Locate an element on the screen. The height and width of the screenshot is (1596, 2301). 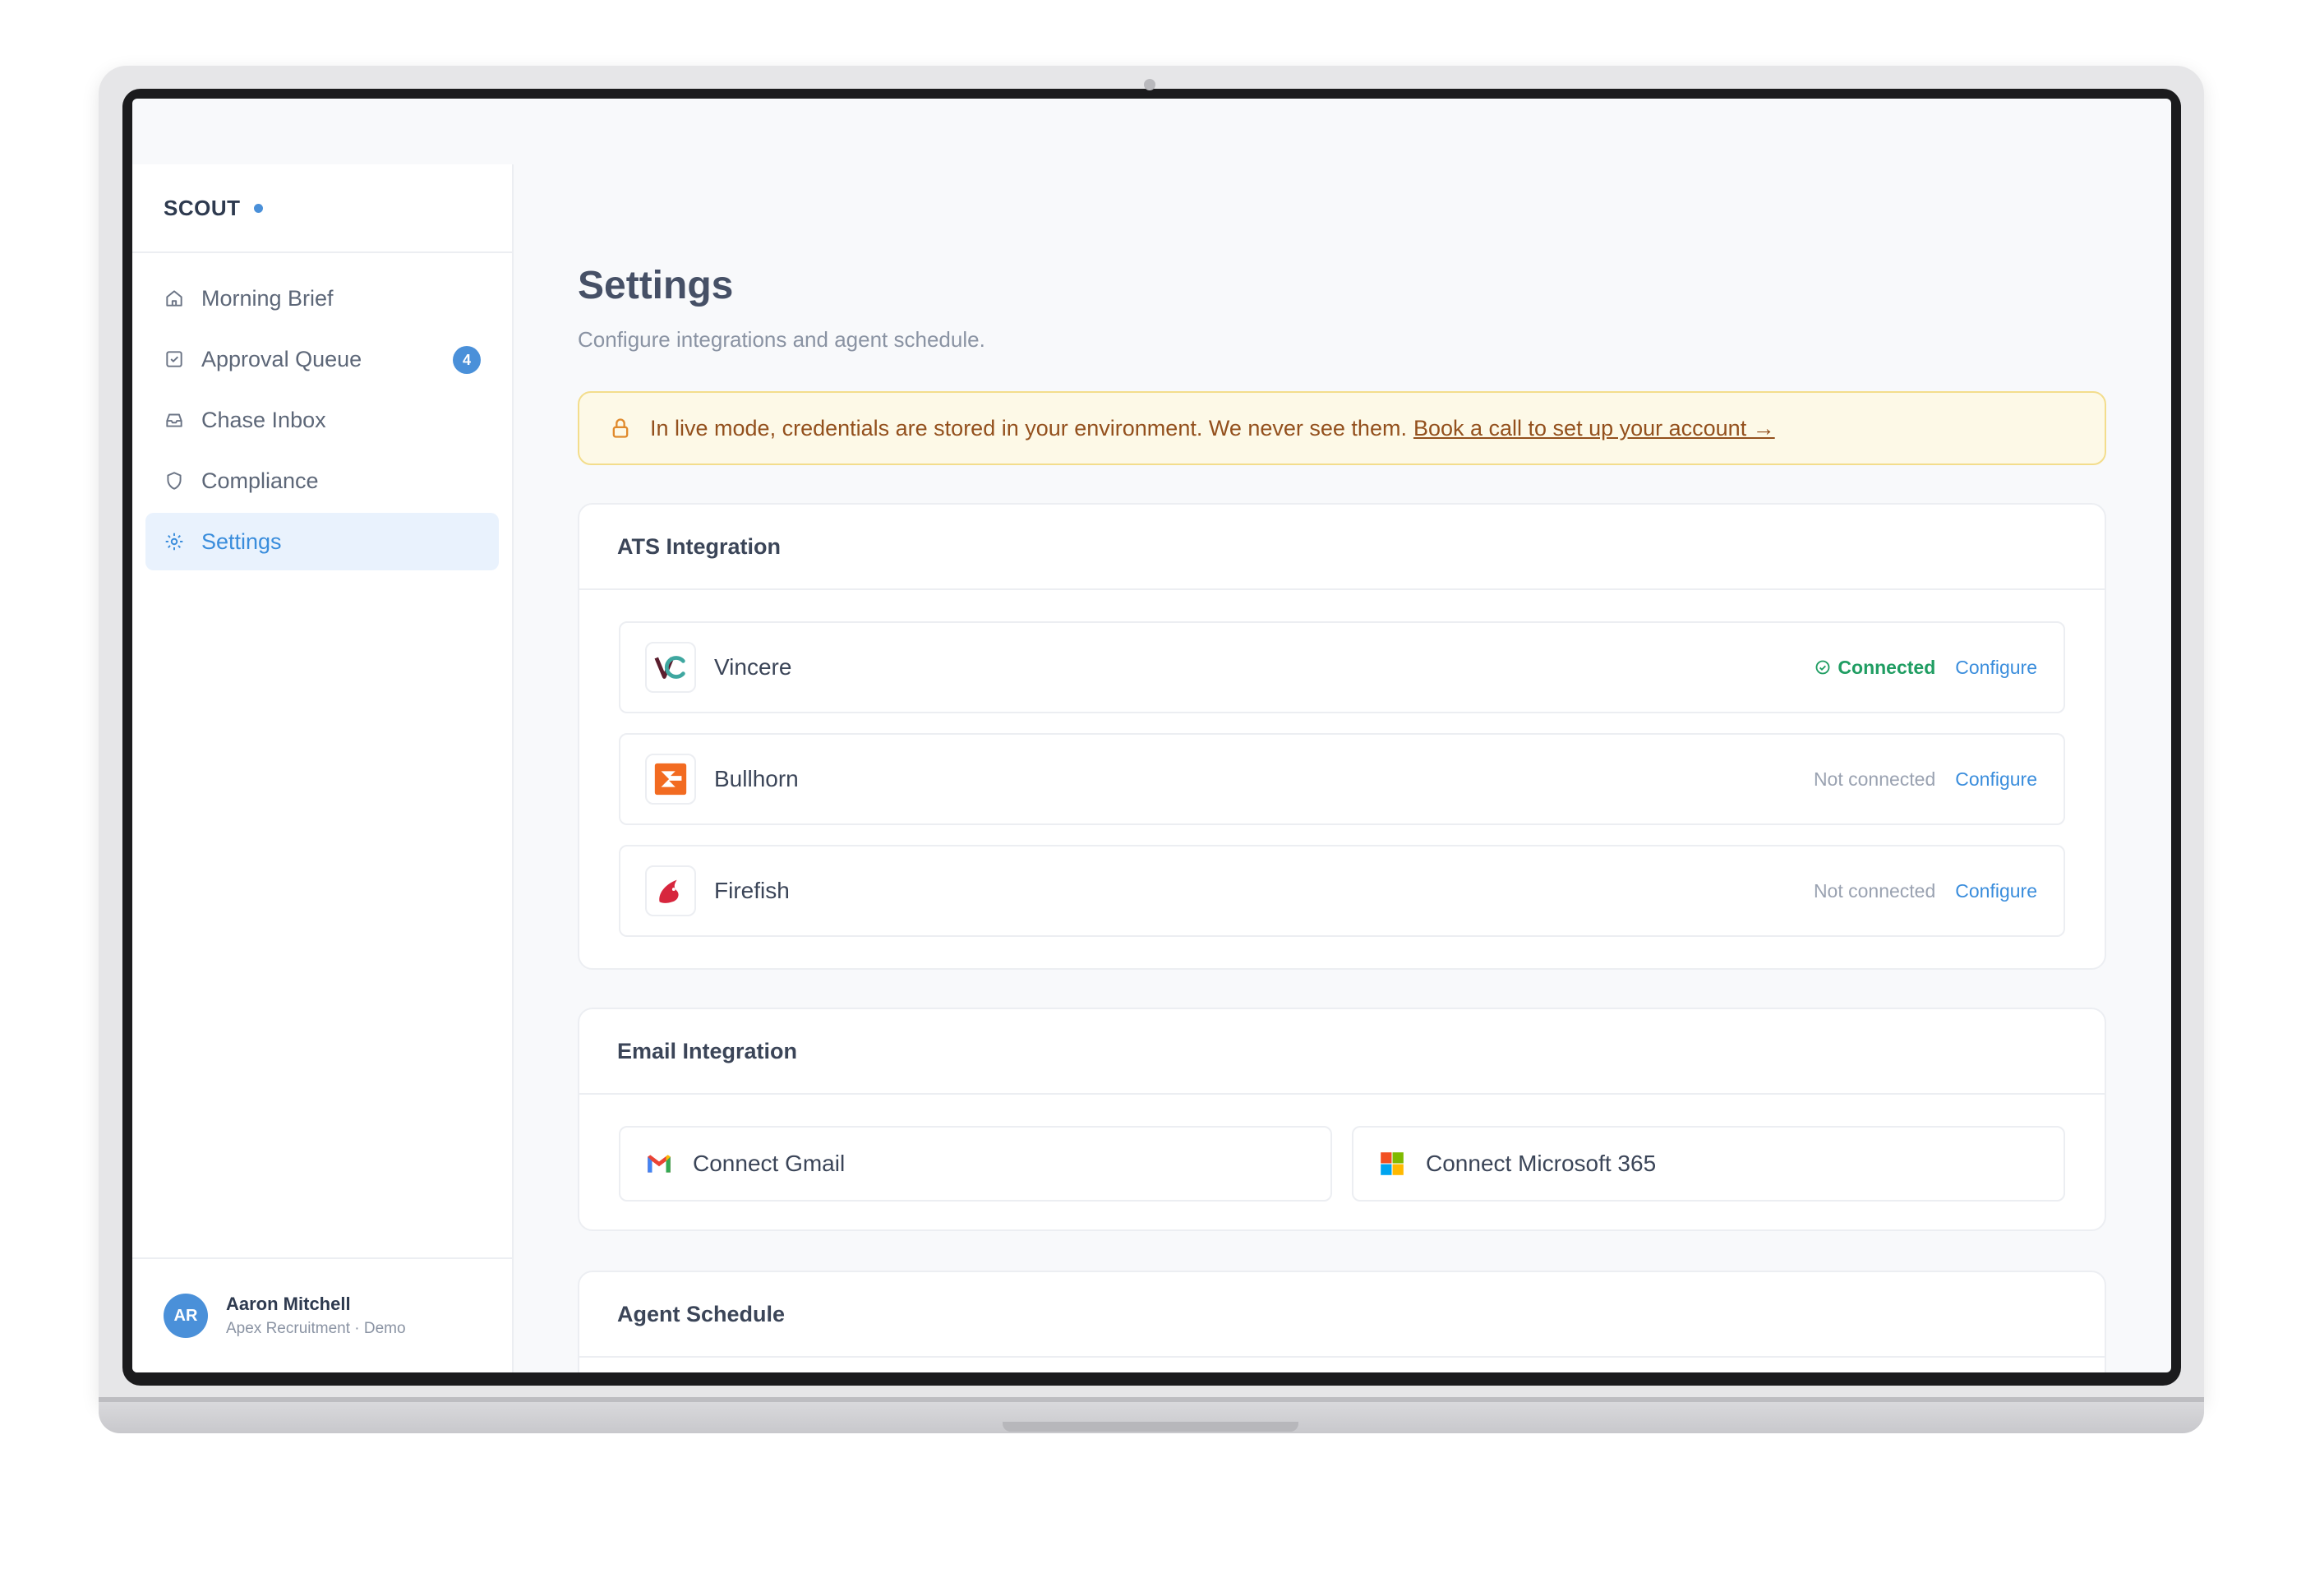
user-details: Aaron Mitchell Apex Recruitment · Demo is located at coordinates (316, 1316).